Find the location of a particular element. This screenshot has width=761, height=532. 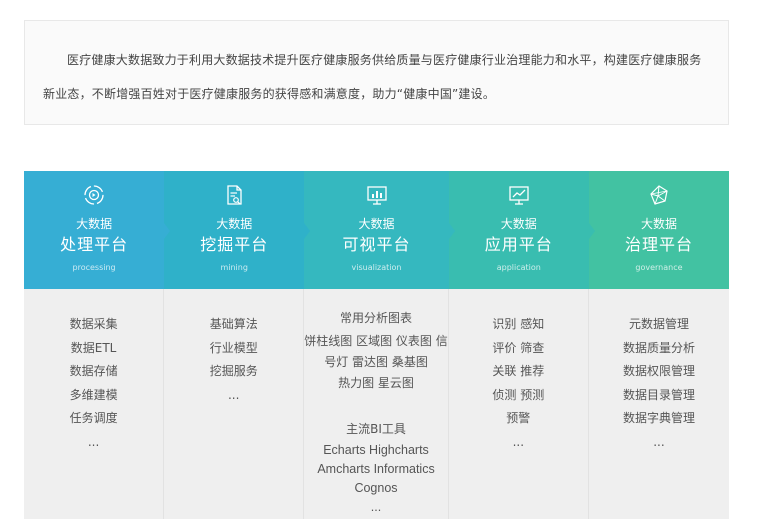

list-item: Amcharts Informatics is located at coordinates (376, 469).